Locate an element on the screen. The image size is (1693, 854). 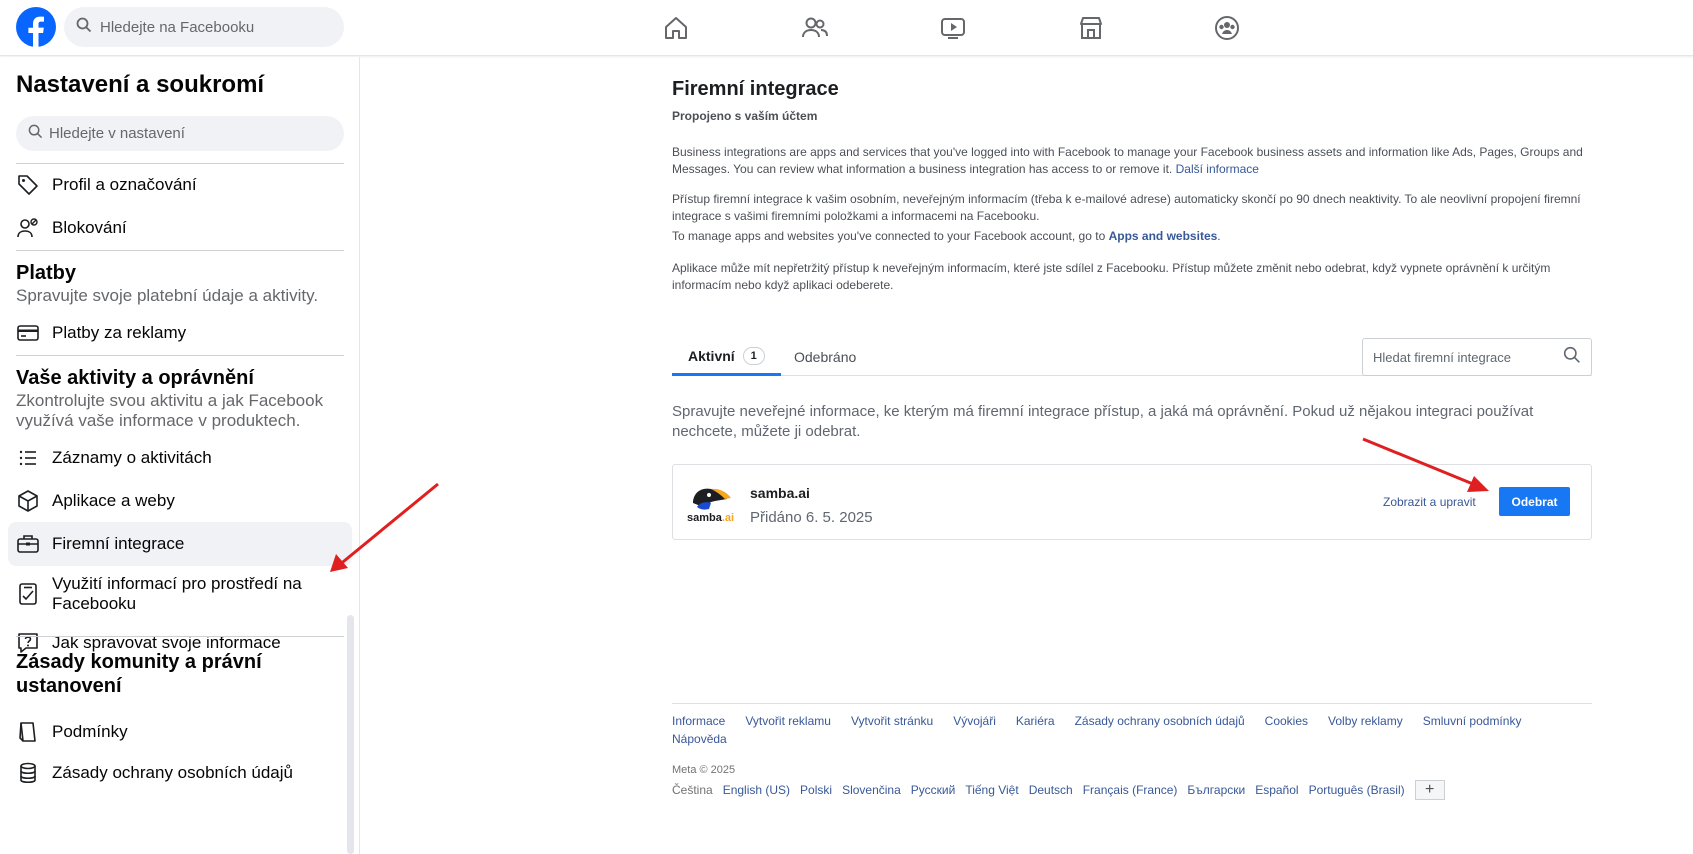
annotation-arrow-remove is located at coordinates (1425, 464).